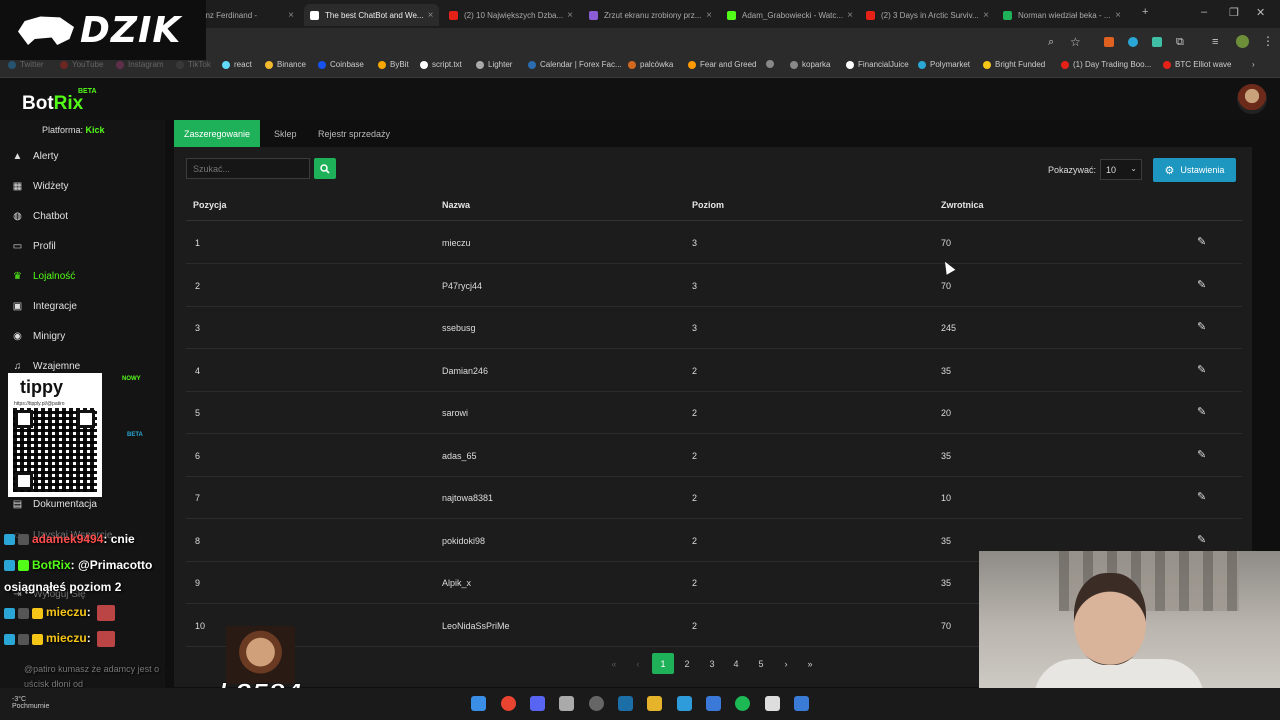 This screenshot has width=1280, height=720. Describe the element at coordinates (441, 64) in the screenshot. I see `bookmark-item: script.txt` at that location.